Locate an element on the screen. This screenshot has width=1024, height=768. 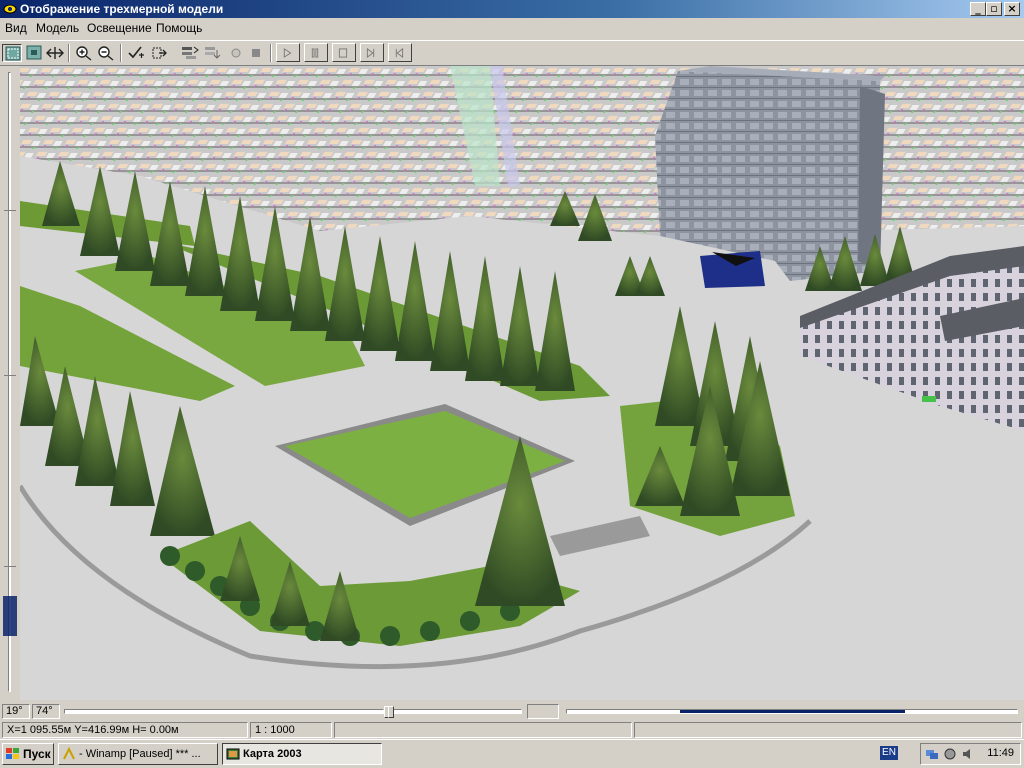
view-controls-bar: 19° 74° is located at coordinates (512, 712).